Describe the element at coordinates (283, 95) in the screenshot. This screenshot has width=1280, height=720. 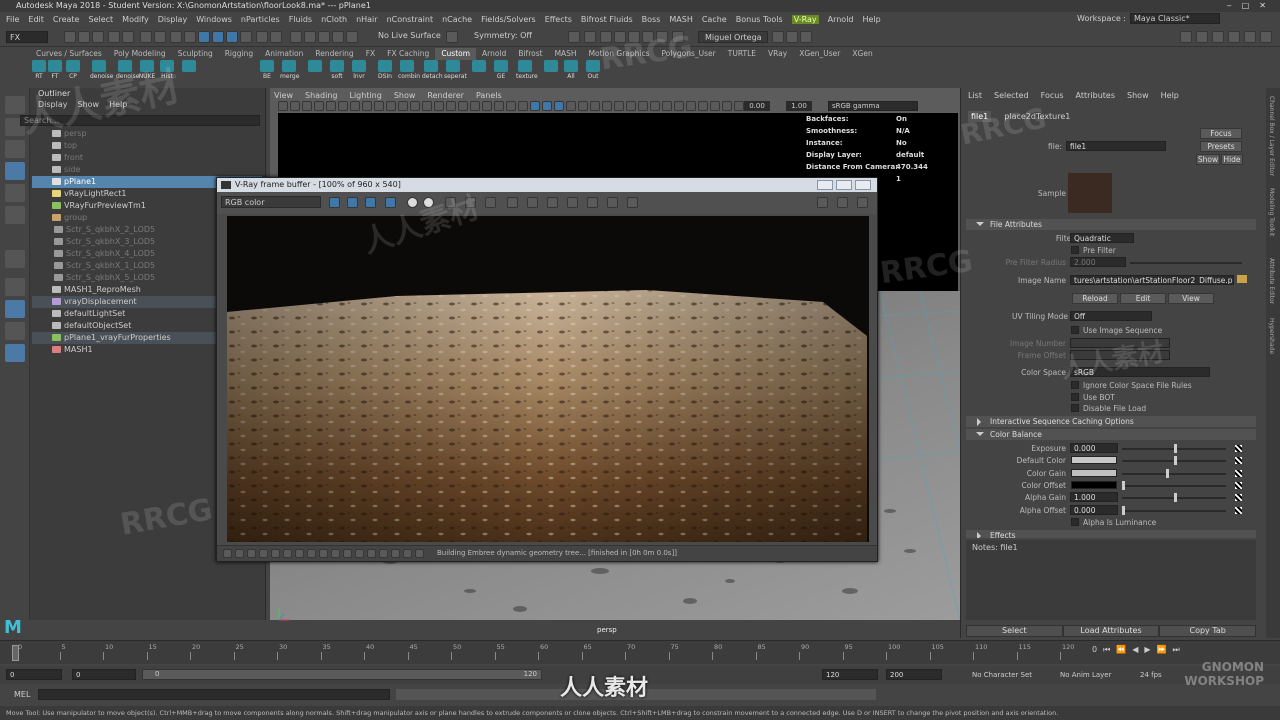
I see `viewport-menu-view: View` at that location.